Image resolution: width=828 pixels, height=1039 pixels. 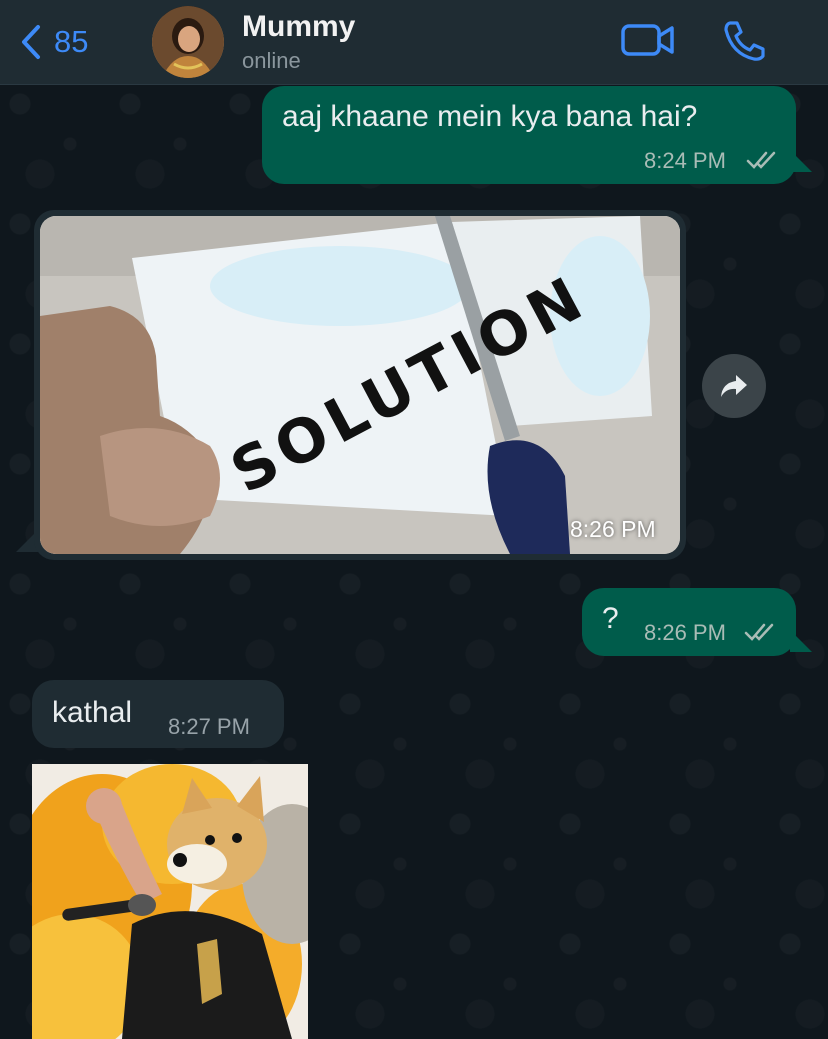 I want to click on message-bubble-outgoing: ? 8:26 PM, so click(x=689, y=622).